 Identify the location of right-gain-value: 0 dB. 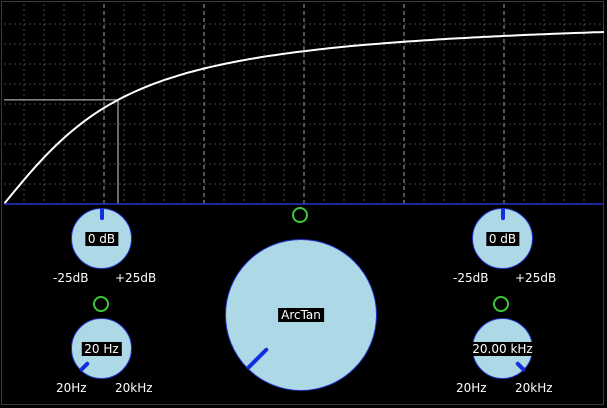
(502, 238).